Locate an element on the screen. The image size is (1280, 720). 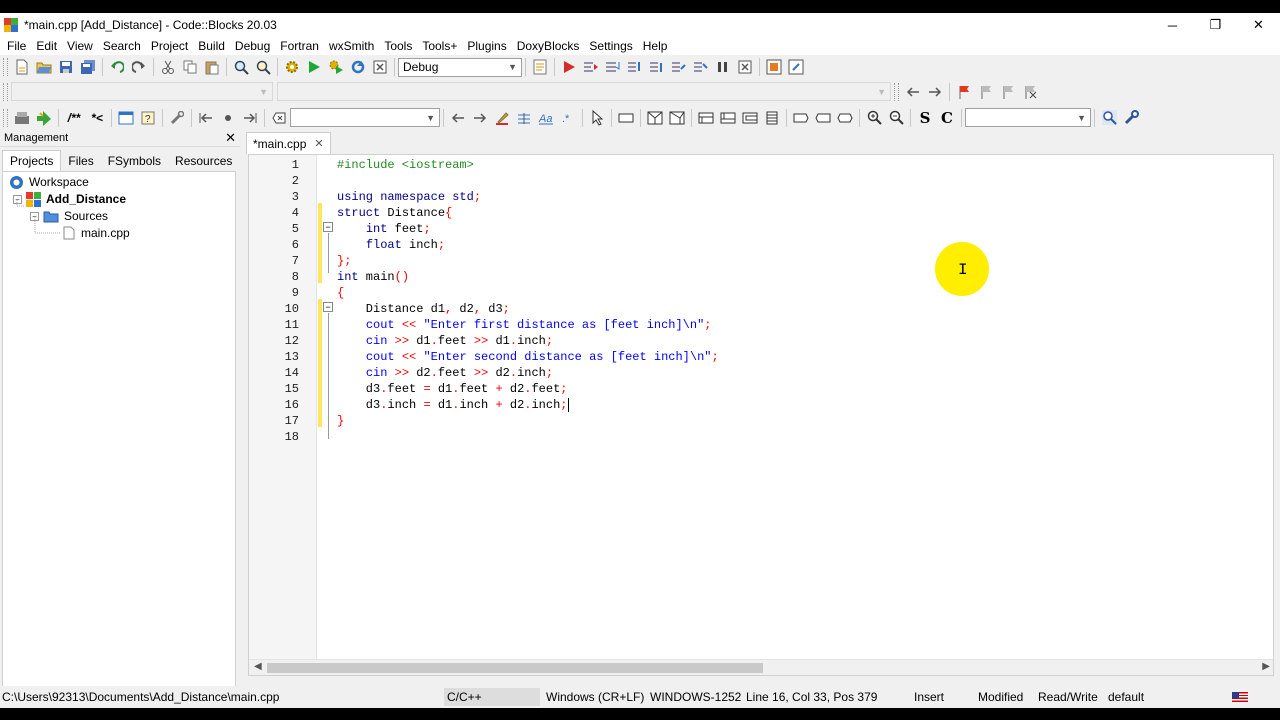
menu-tools-plus: Tools+ is located at coordinates (439, 46).